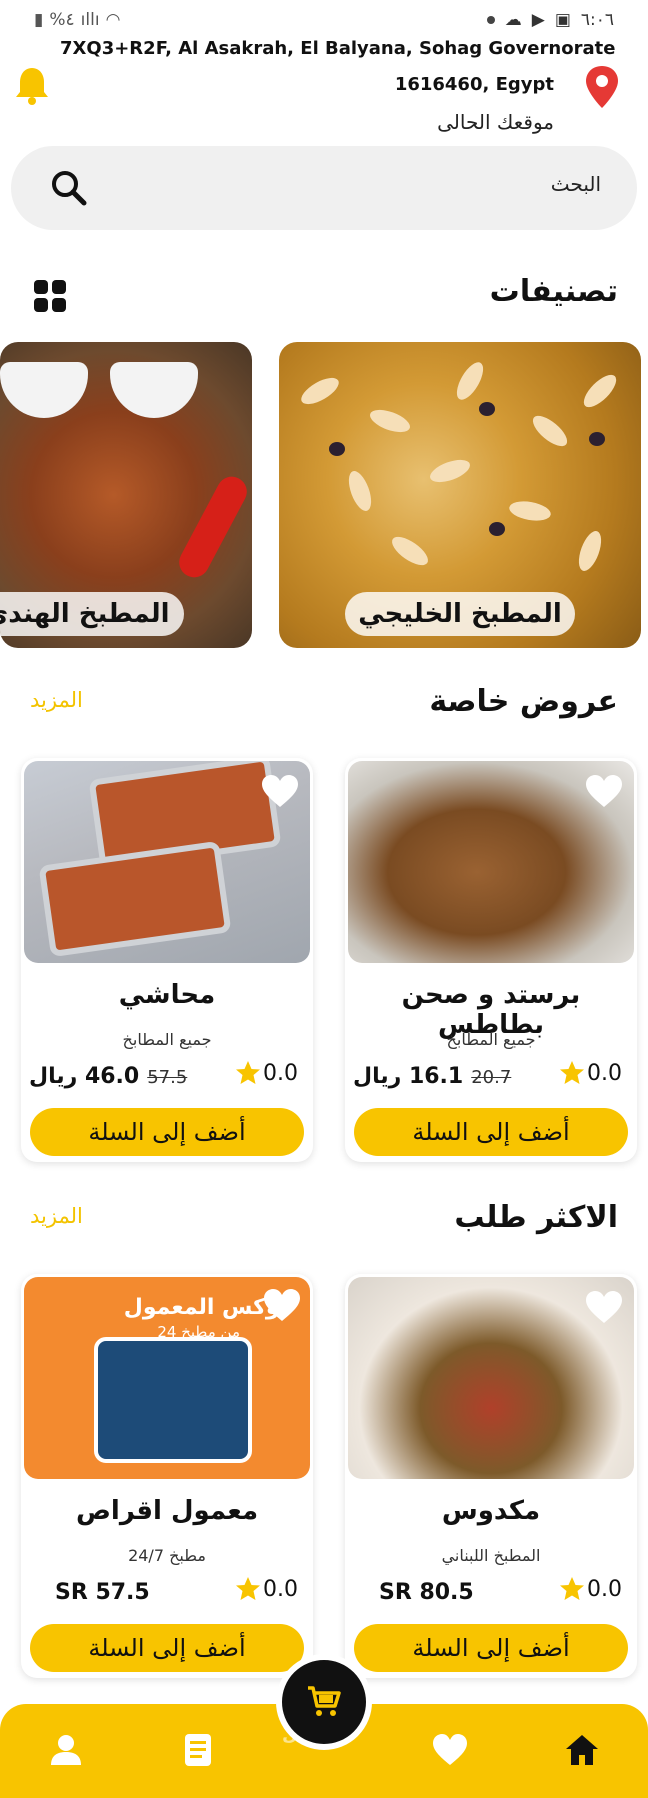 The image size is (648, 1798). Describe the element at coordinates (84, 1076) in the screenshot. I see `product-price: 46.0 ريال` at that location.